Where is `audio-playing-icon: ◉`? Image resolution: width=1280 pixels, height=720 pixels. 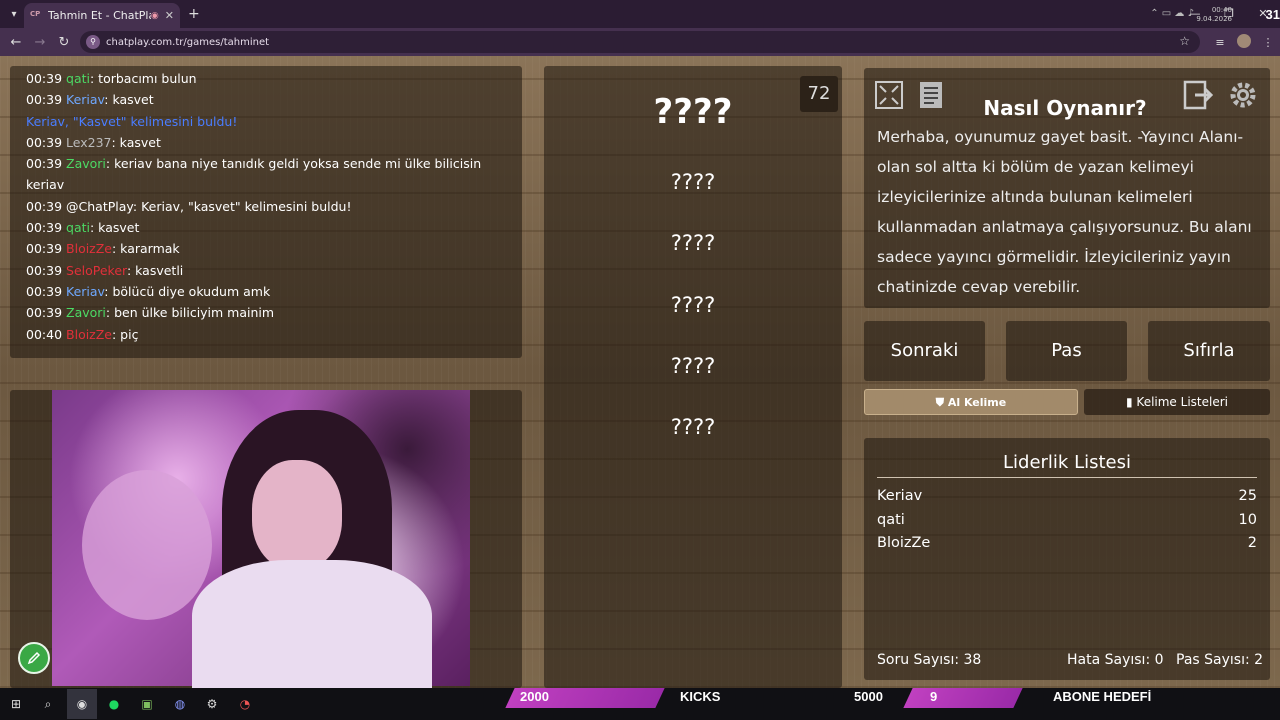 audio-playing-icon: ◉ is located at coordinates (155, 16).